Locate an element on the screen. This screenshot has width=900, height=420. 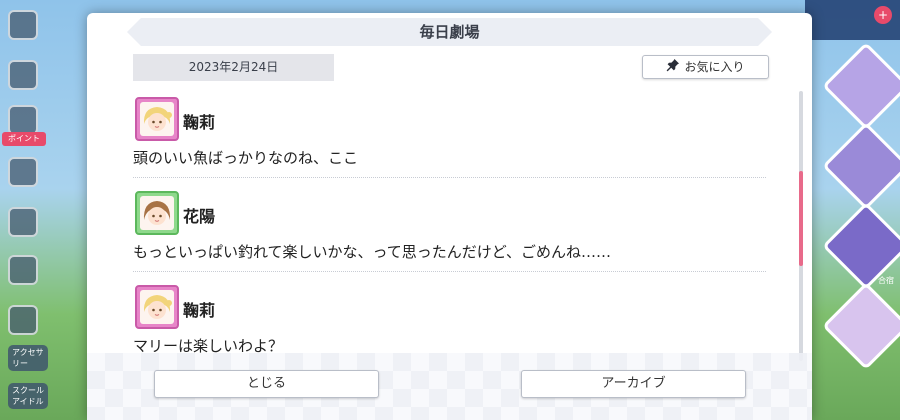
gift-icon is located at coordinates (23, 120).